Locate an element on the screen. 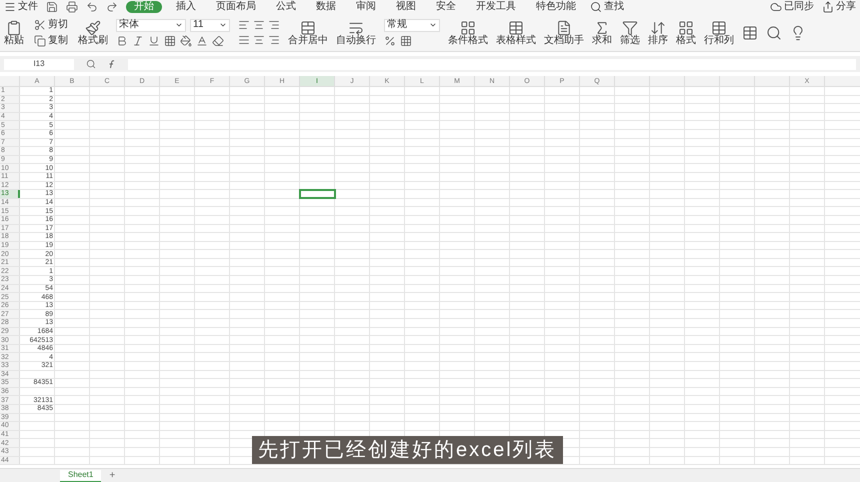 Image resolution: width=860 pixels, height=482 pixels. bold-icon is located at coordinates (122, 40).